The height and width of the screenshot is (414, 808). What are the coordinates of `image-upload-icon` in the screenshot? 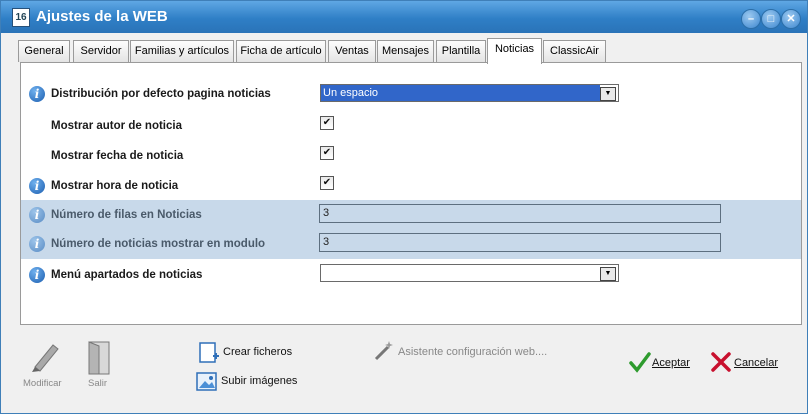 It's located at (206, 381).